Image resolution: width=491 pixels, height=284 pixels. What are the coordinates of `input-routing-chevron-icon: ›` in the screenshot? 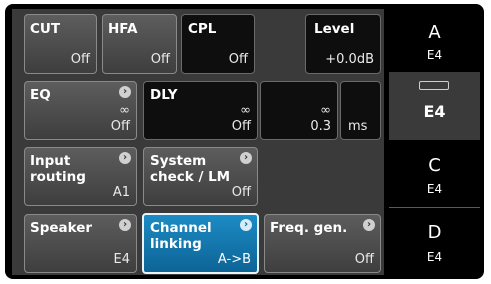 It's located at (125, 158).